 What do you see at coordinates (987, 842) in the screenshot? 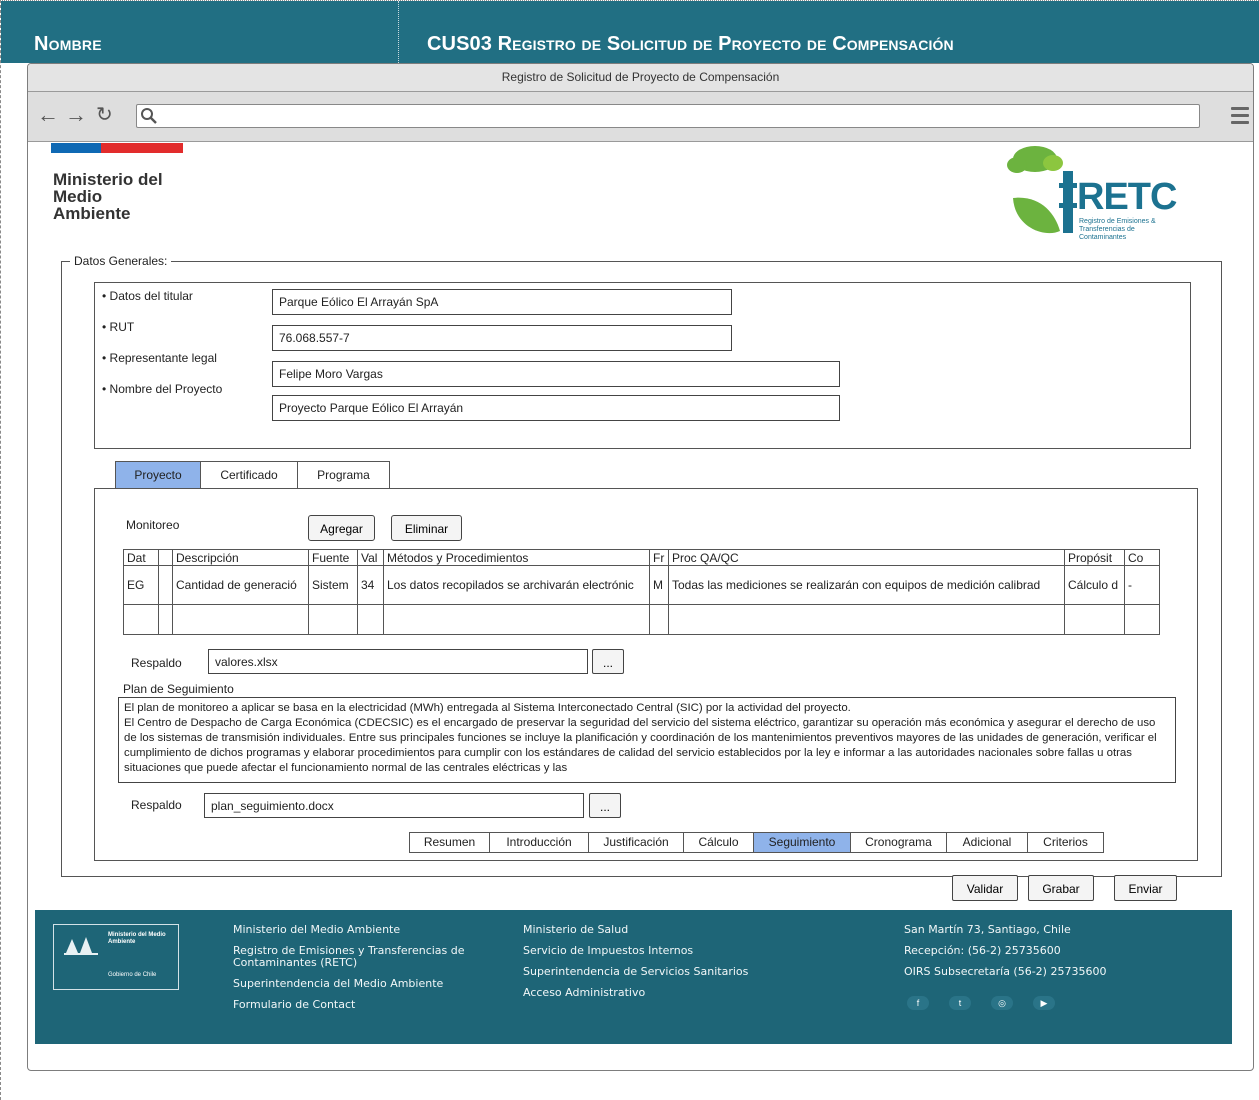
I see `subtab-adicional: Adicional` at bounding box center [987, 842].